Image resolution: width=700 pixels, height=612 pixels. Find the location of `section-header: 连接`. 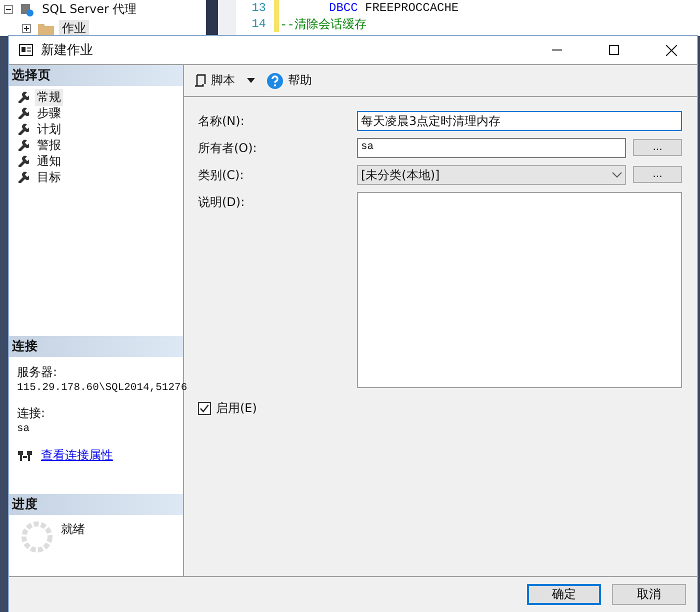

section-header: 连接 is located at coordinates (96, 346).